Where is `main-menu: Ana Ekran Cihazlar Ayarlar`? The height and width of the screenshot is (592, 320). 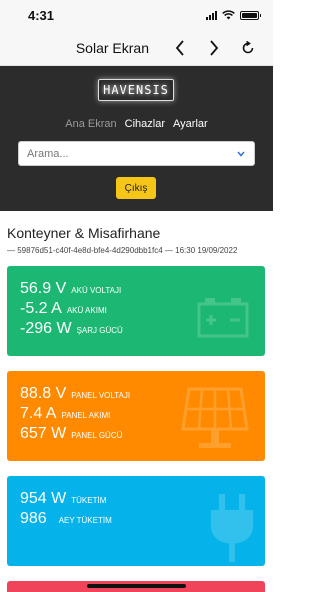
main-menu: Ana Ekran Cihazlar Ayarlar is located at coordinates (136, 124).